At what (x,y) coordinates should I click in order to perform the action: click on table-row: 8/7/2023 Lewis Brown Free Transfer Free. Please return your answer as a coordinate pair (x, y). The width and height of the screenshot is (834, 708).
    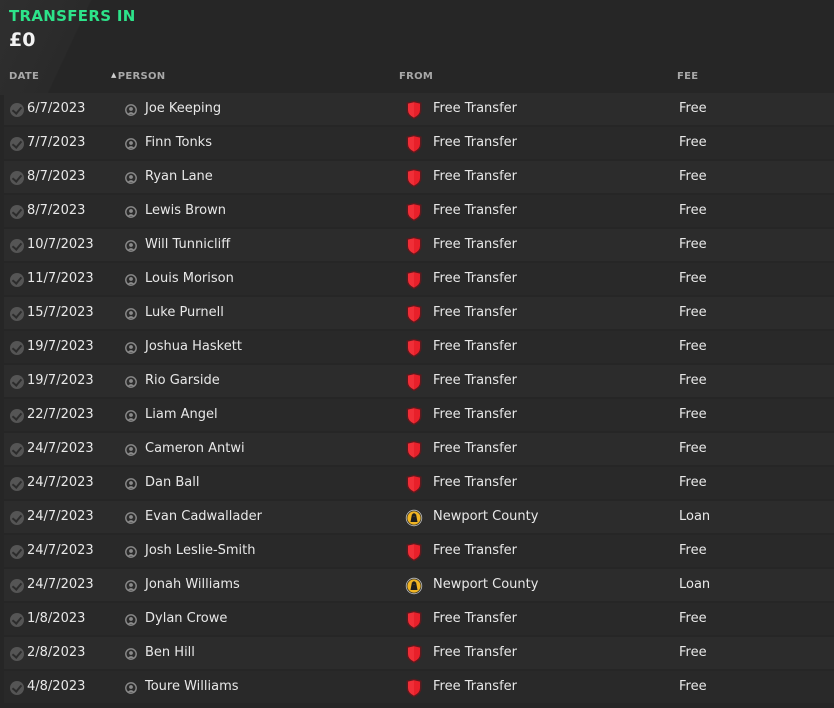
    Looking at the image, I should click on (419, 211).